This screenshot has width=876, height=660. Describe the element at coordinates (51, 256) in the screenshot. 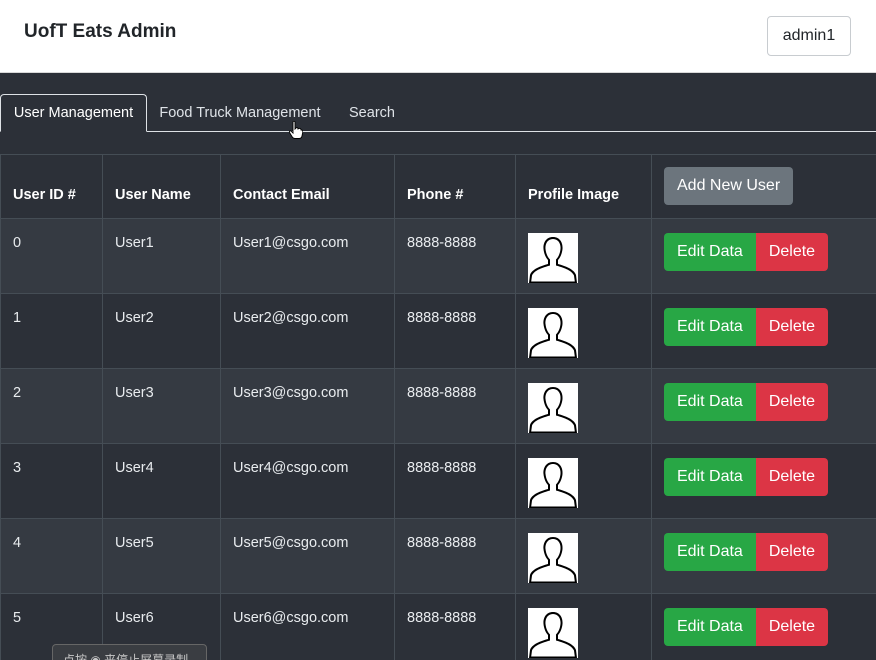

I see `cell-user-id: 0` at that location.